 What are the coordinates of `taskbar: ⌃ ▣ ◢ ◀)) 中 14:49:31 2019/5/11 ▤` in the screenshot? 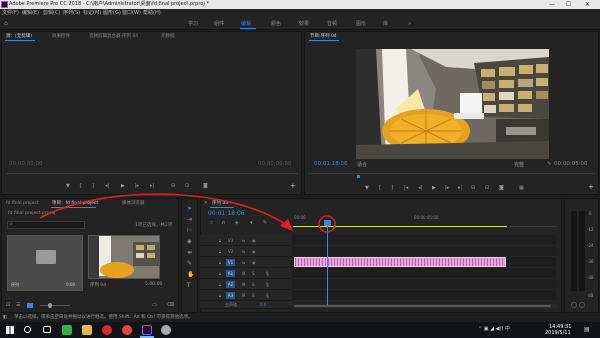 It's located at (300, 330).